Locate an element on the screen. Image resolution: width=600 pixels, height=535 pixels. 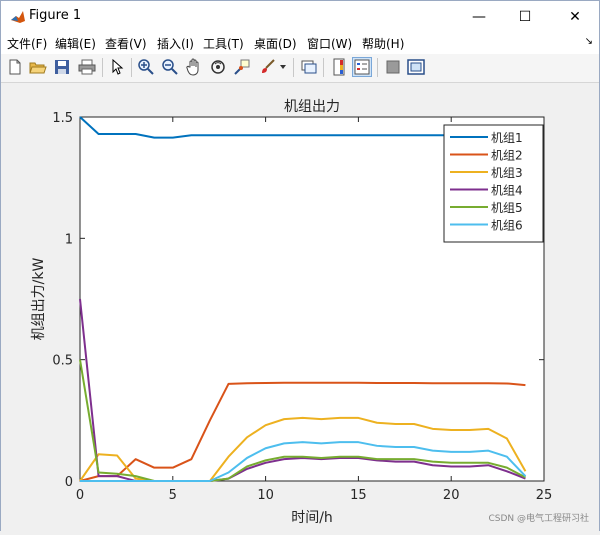
y-tick-label: 0.5 is located at coordinates (62, 361).